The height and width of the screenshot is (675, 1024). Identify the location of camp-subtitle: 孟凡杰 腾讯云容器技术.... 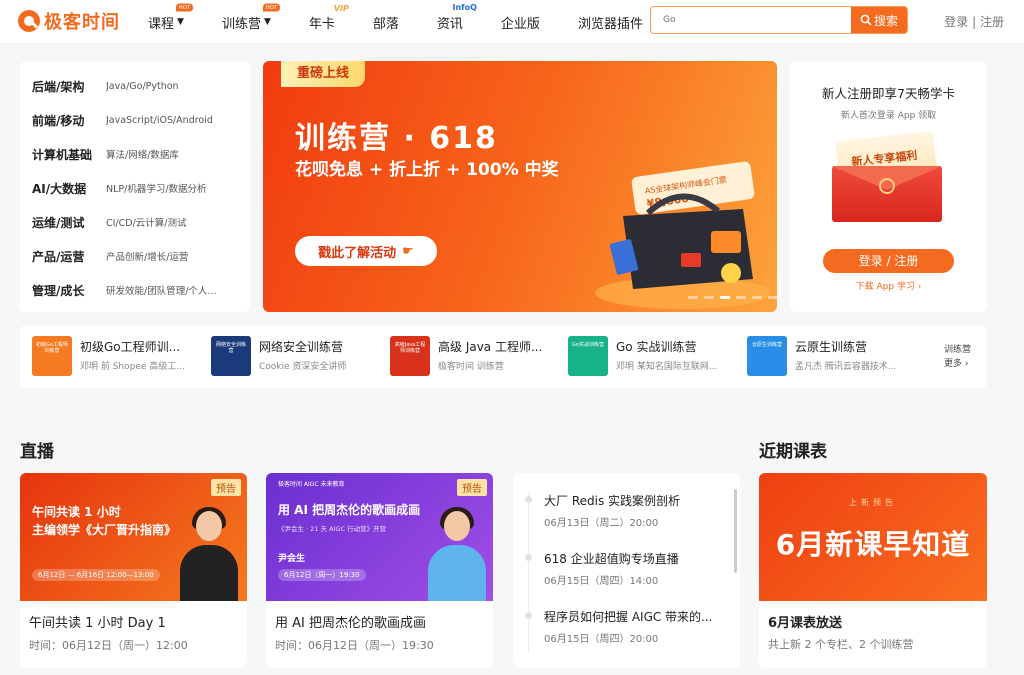
(846, 367).